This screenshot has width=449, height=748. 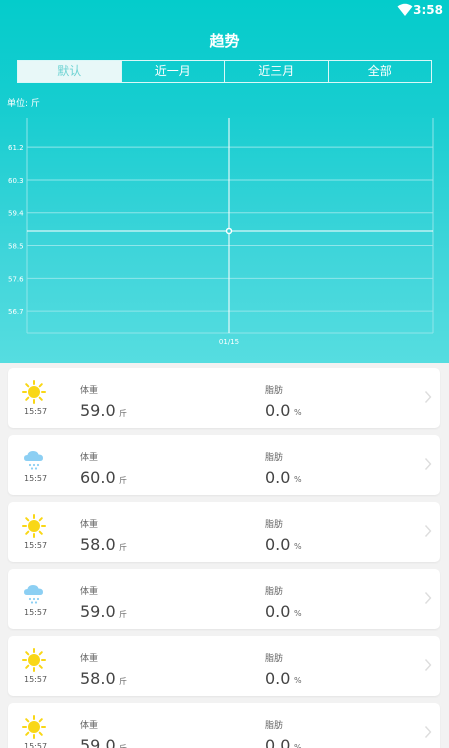 What do you see at coordinates (16, 181) in the screenshot?
I see `y-tick-label: 60.3` at bounding box center [16, 181].